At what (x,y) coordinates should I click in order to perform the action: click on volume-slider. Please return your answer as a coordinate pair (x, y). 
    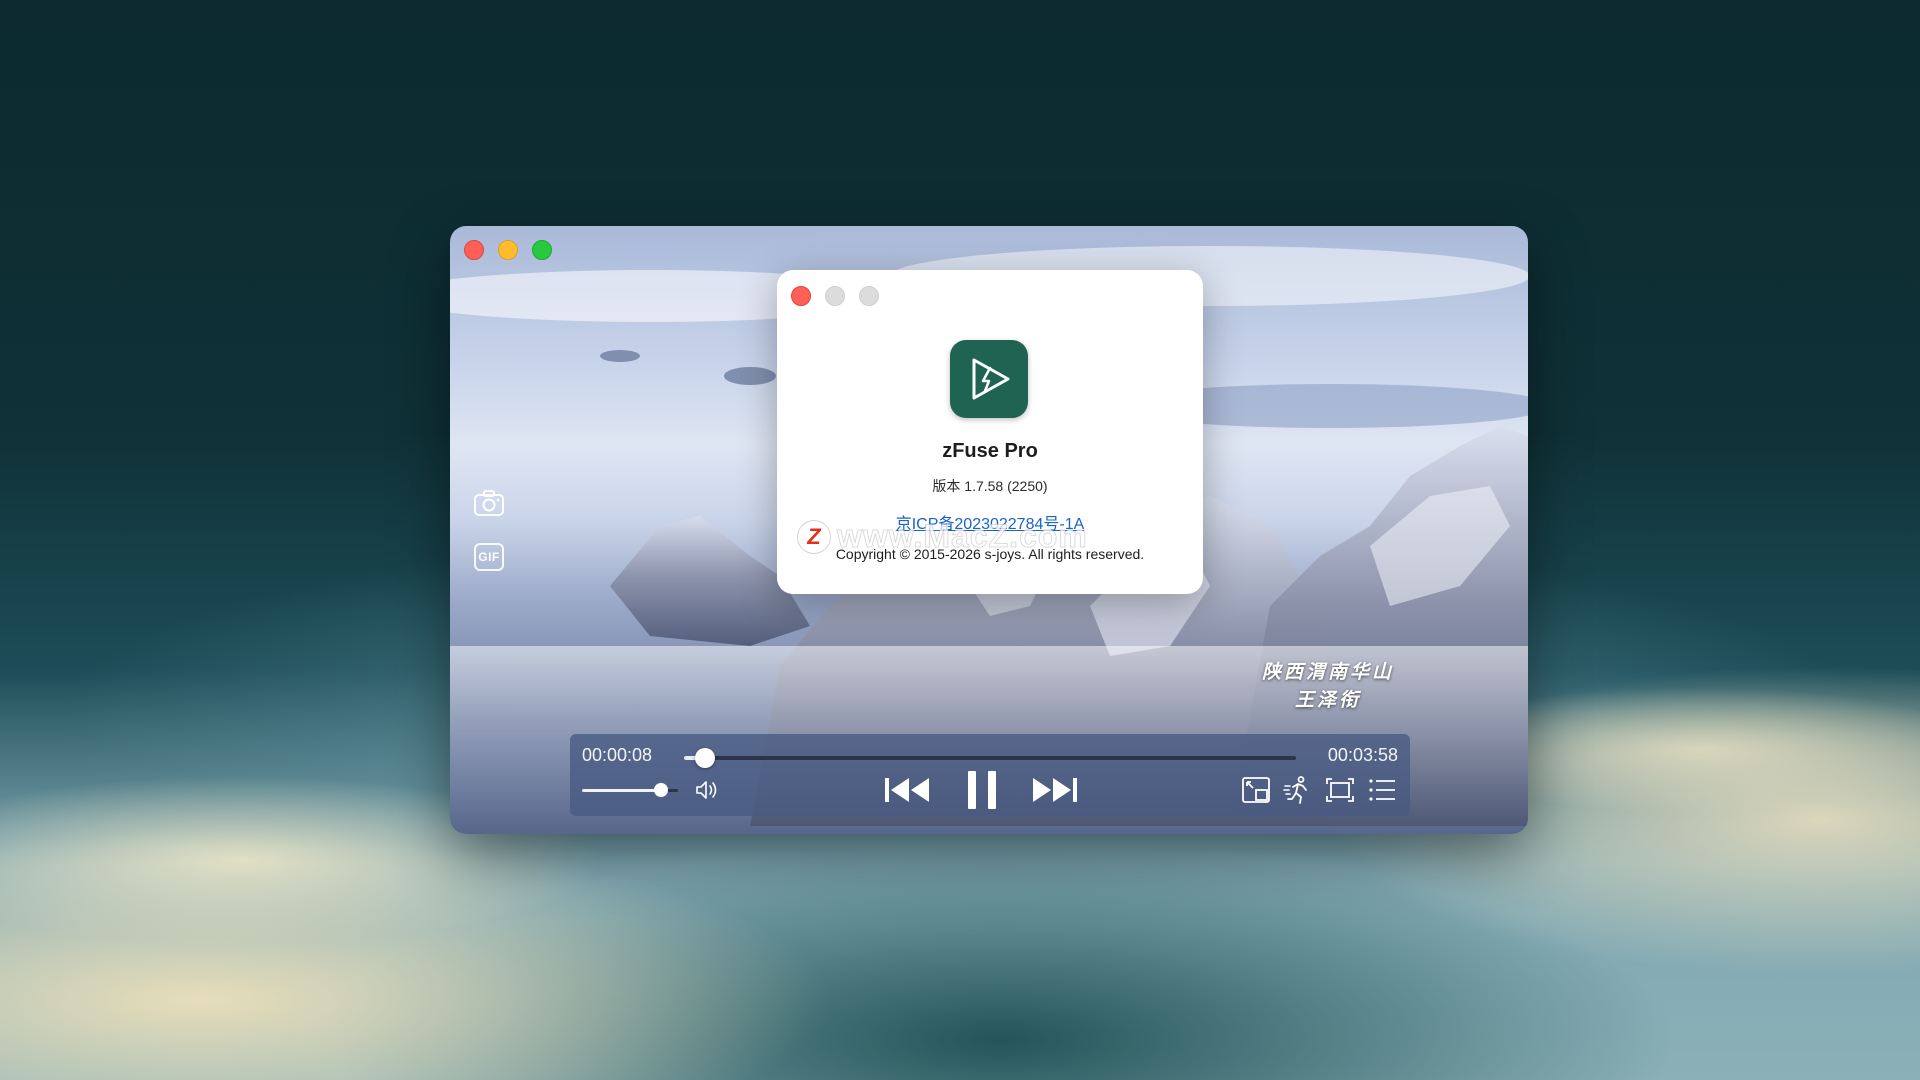
    Looking at the image, I should click on (630, 790).